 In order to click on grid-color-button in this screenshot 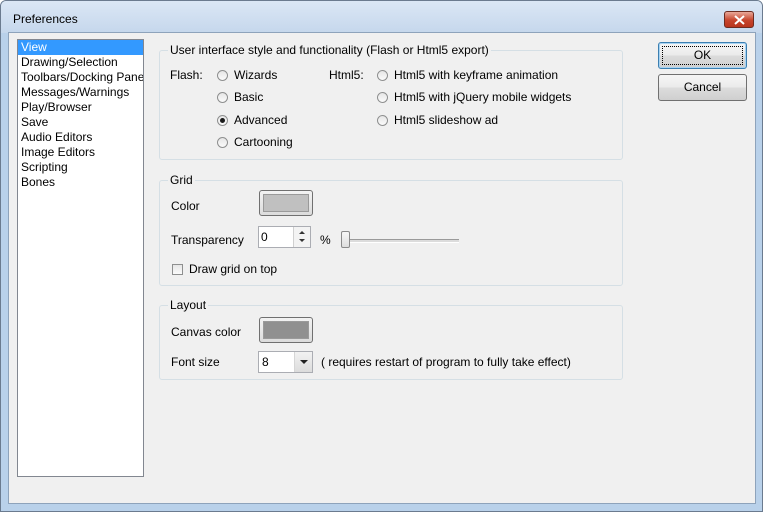, I will do `click(286, 203)`.